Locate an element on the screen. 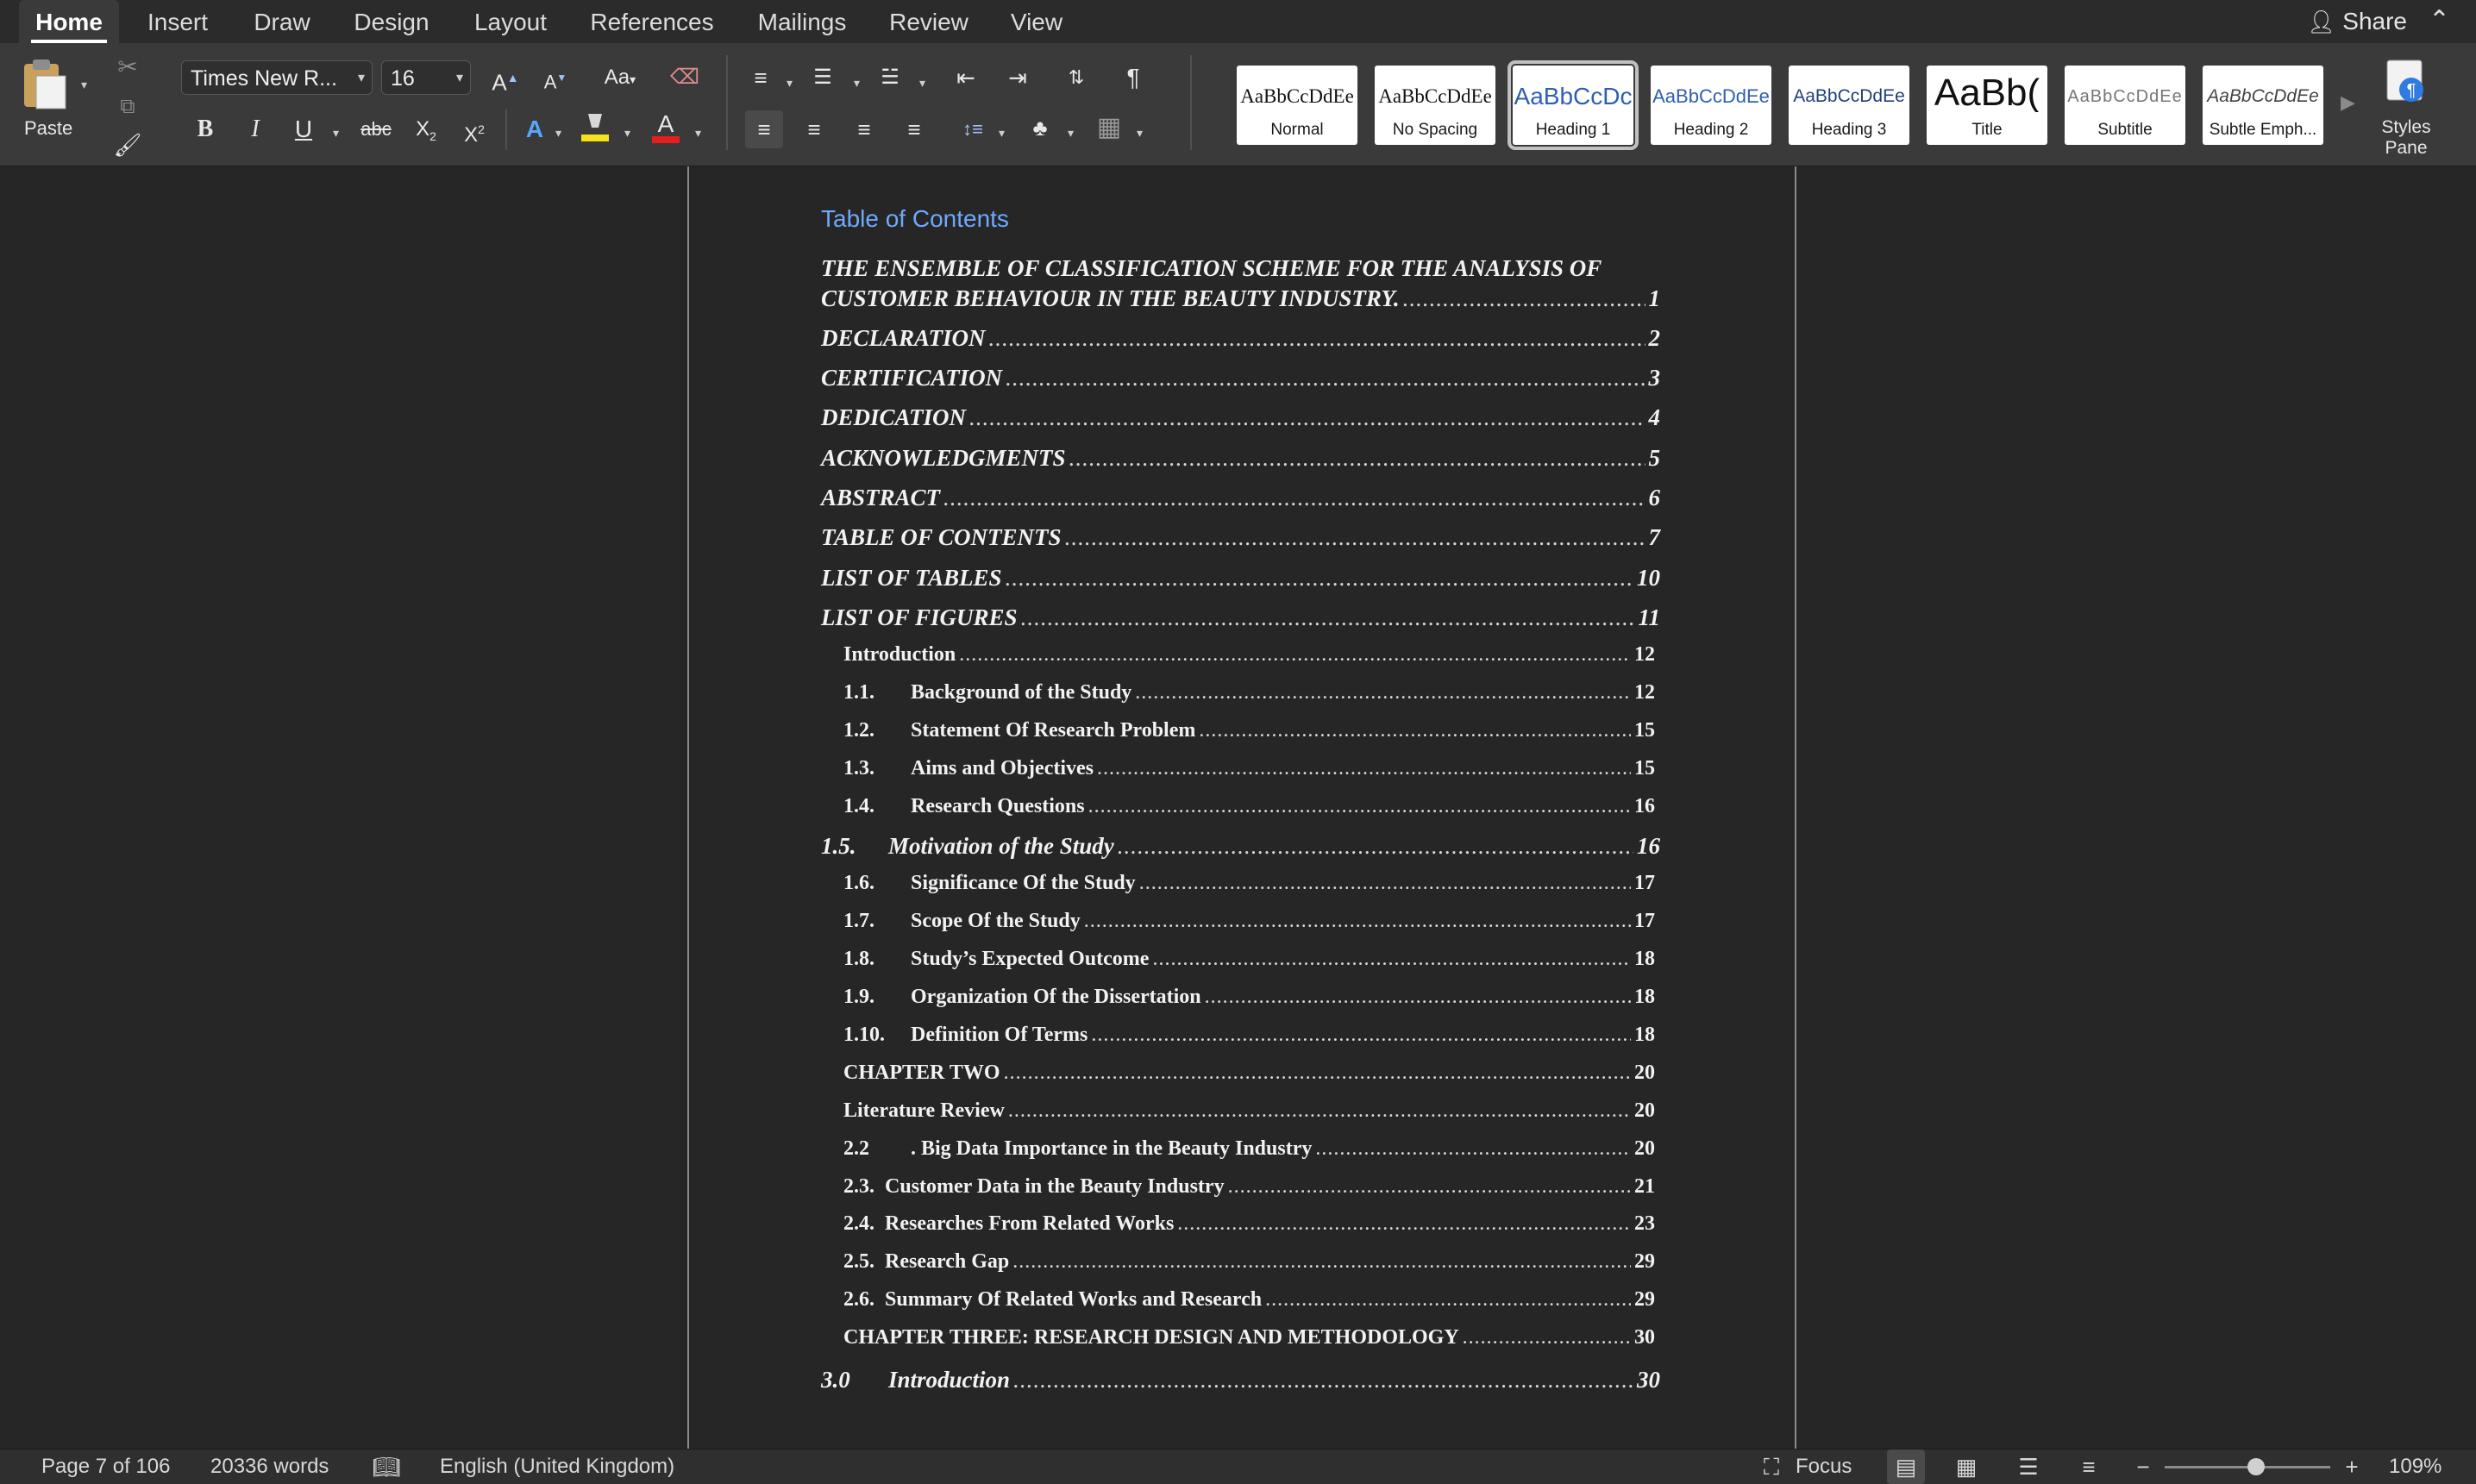 The image size is (2476, 1484). strikethrough-button: abc is located at coordinates (376, 129).